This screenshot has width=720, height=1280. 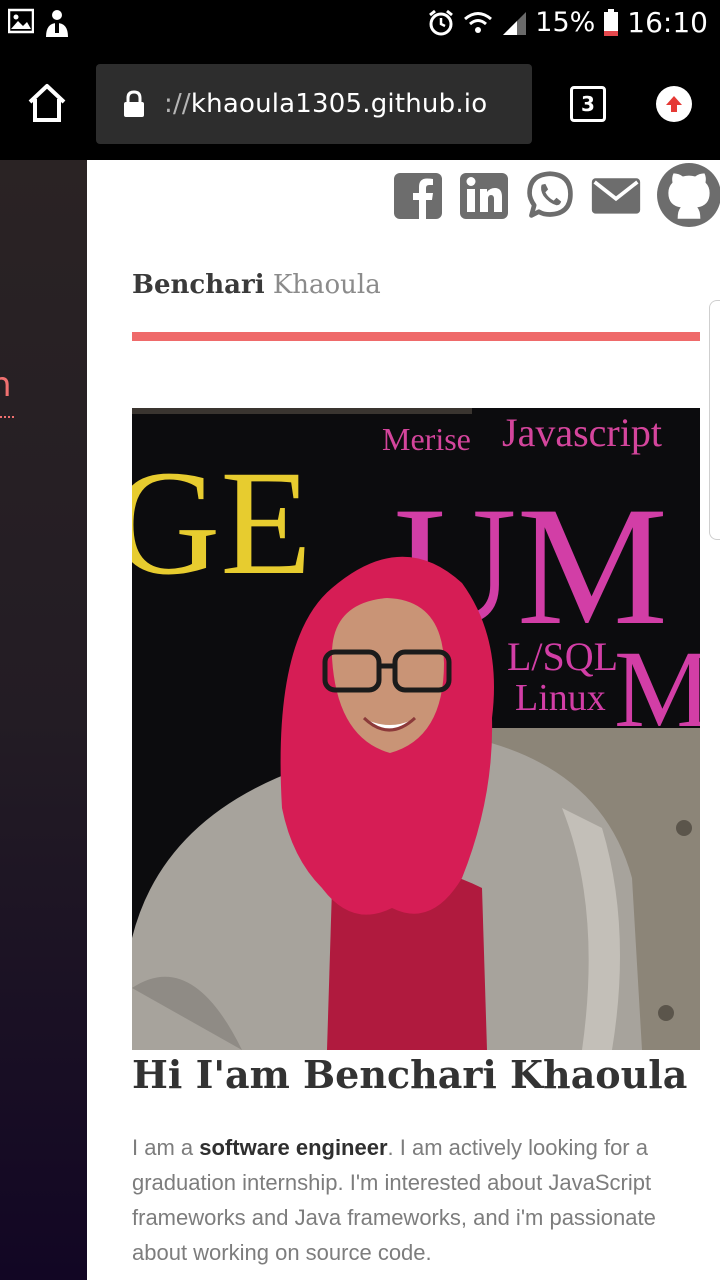 I want to click on site-brand: Benchari Khaoula, so click(x=256, y=285).